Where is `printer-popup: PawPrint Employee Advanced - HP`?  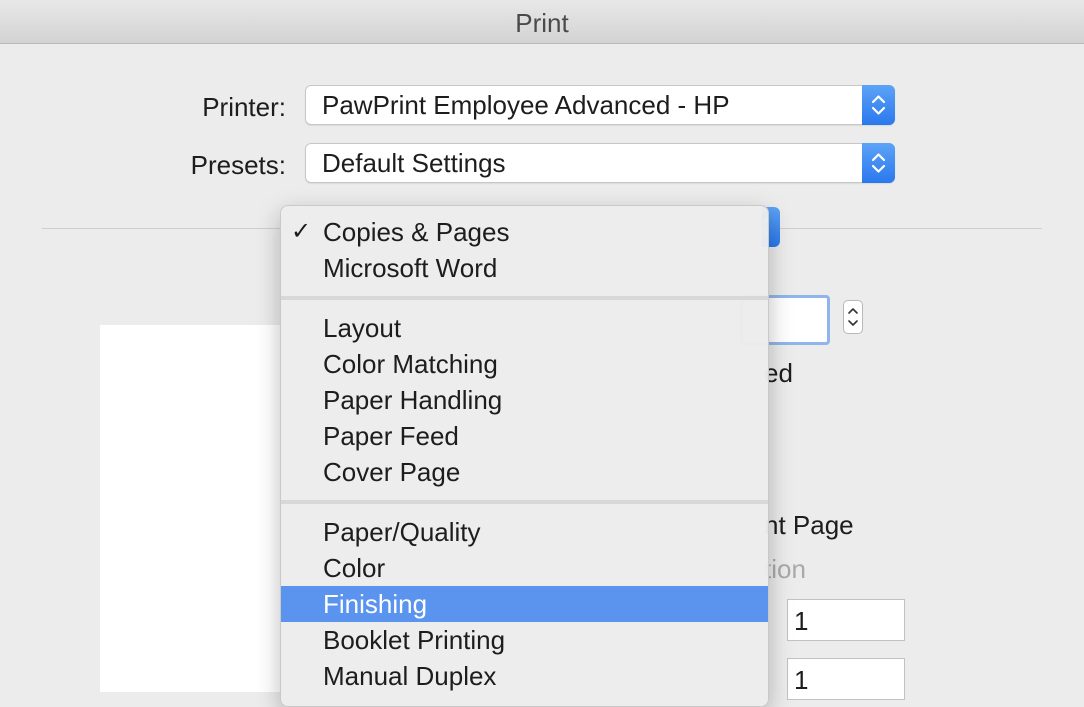 printer-popup: PawPrint Employee Advanced - HP is located at coordinates (600, 105).